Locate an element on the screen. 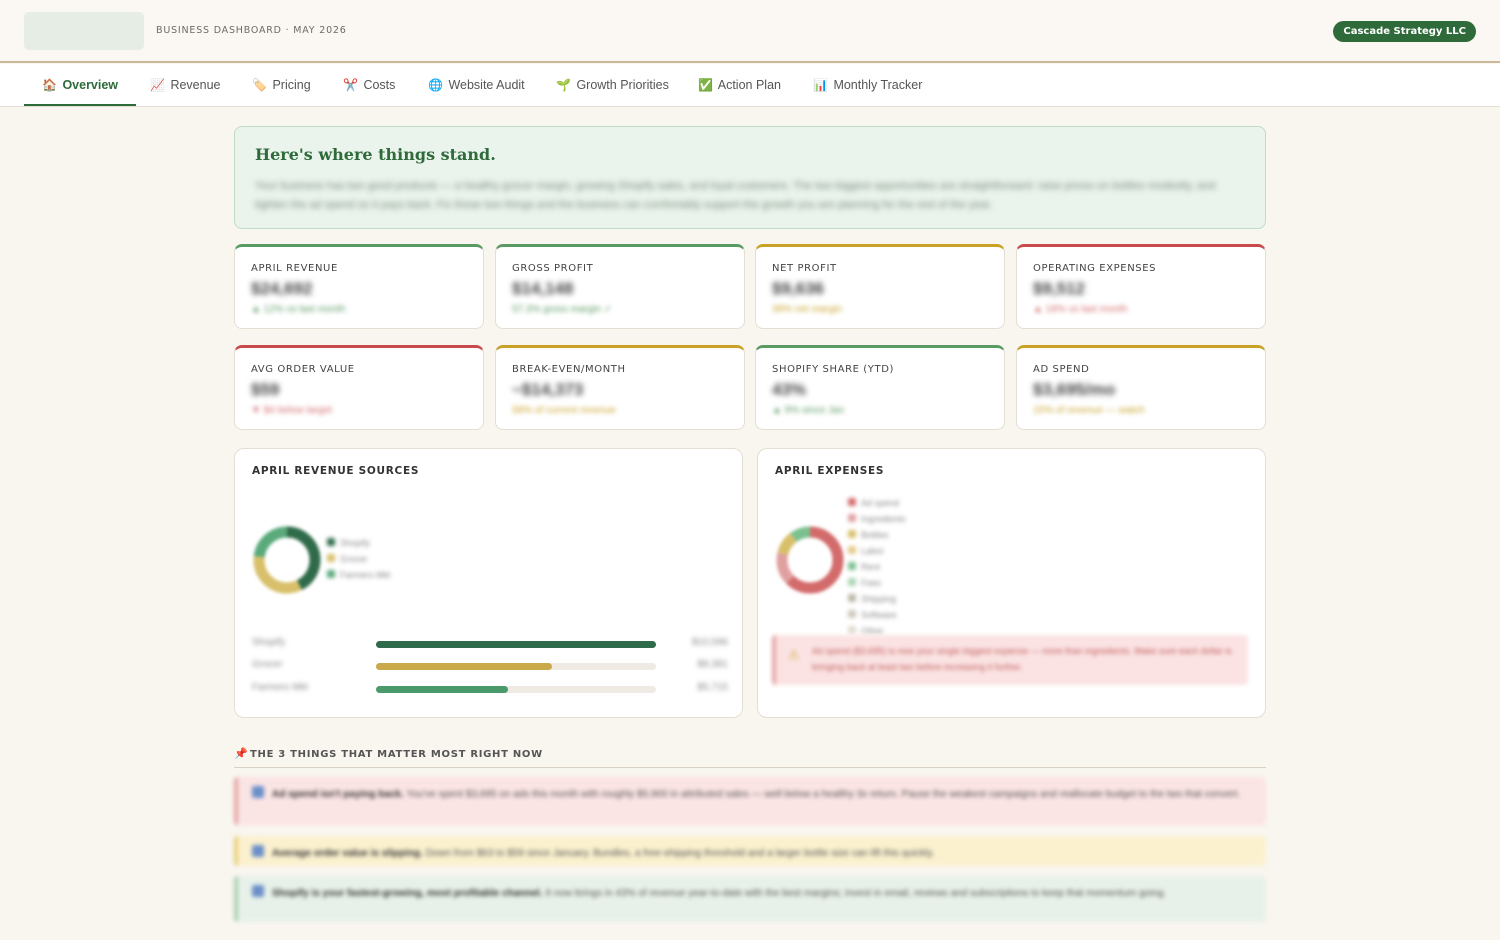  tab-label: Website Audit is located at coordinates (486, 85).